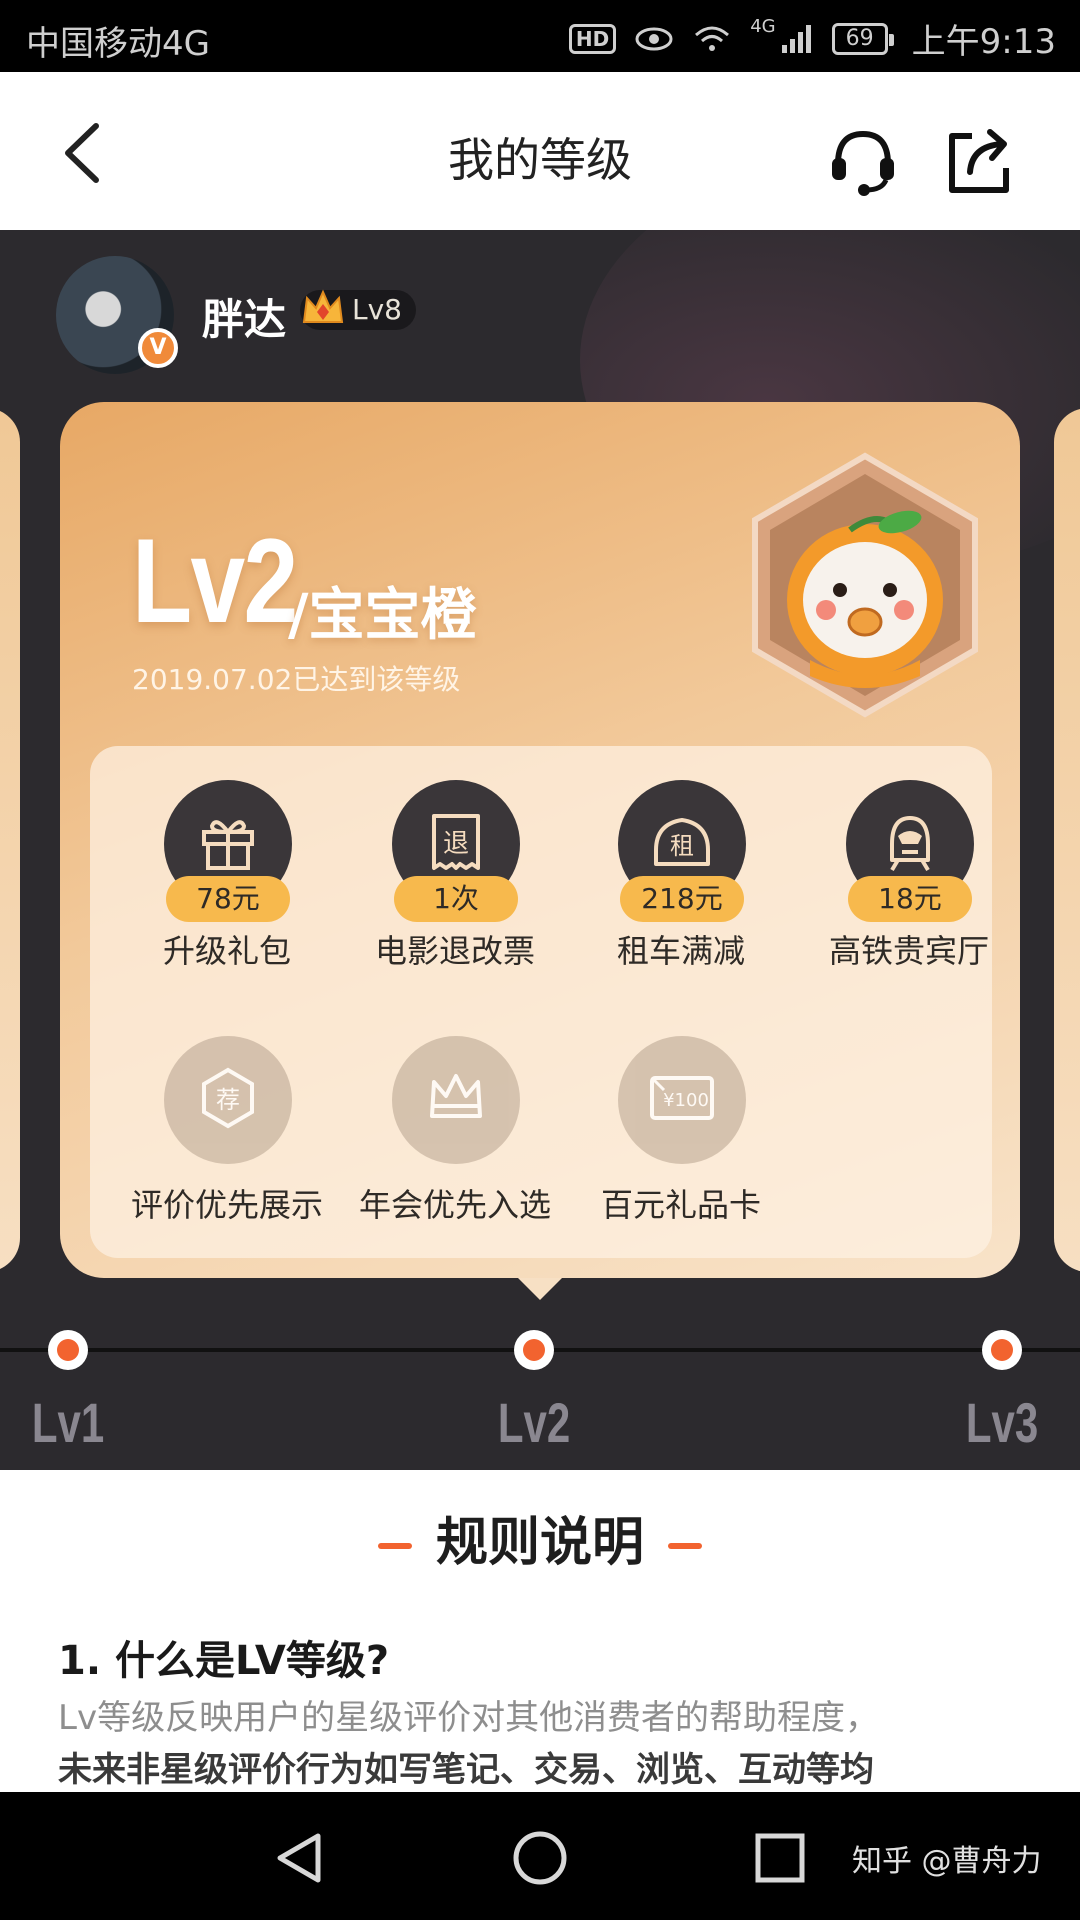  I want to click on perk-upgrade-gift: 78元 升级礼包, so click(227, 858).